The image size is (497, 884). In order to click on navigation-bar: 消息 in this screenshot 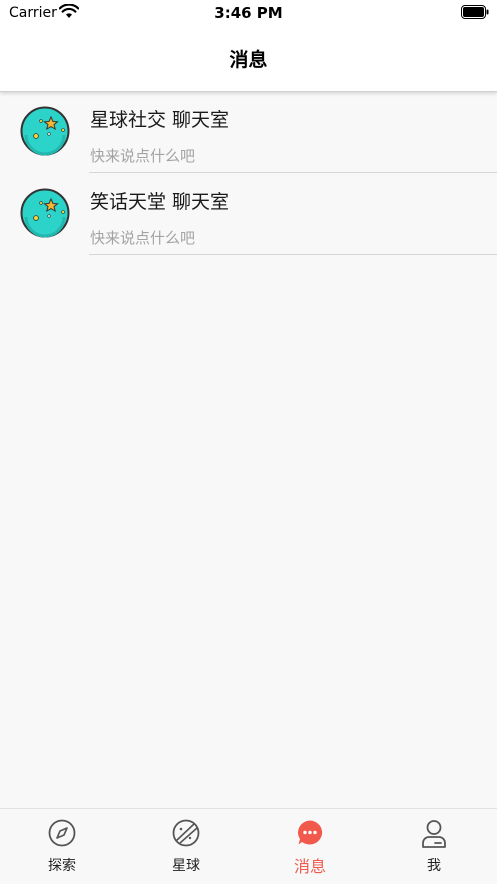, I will do `click(248, 60)`.